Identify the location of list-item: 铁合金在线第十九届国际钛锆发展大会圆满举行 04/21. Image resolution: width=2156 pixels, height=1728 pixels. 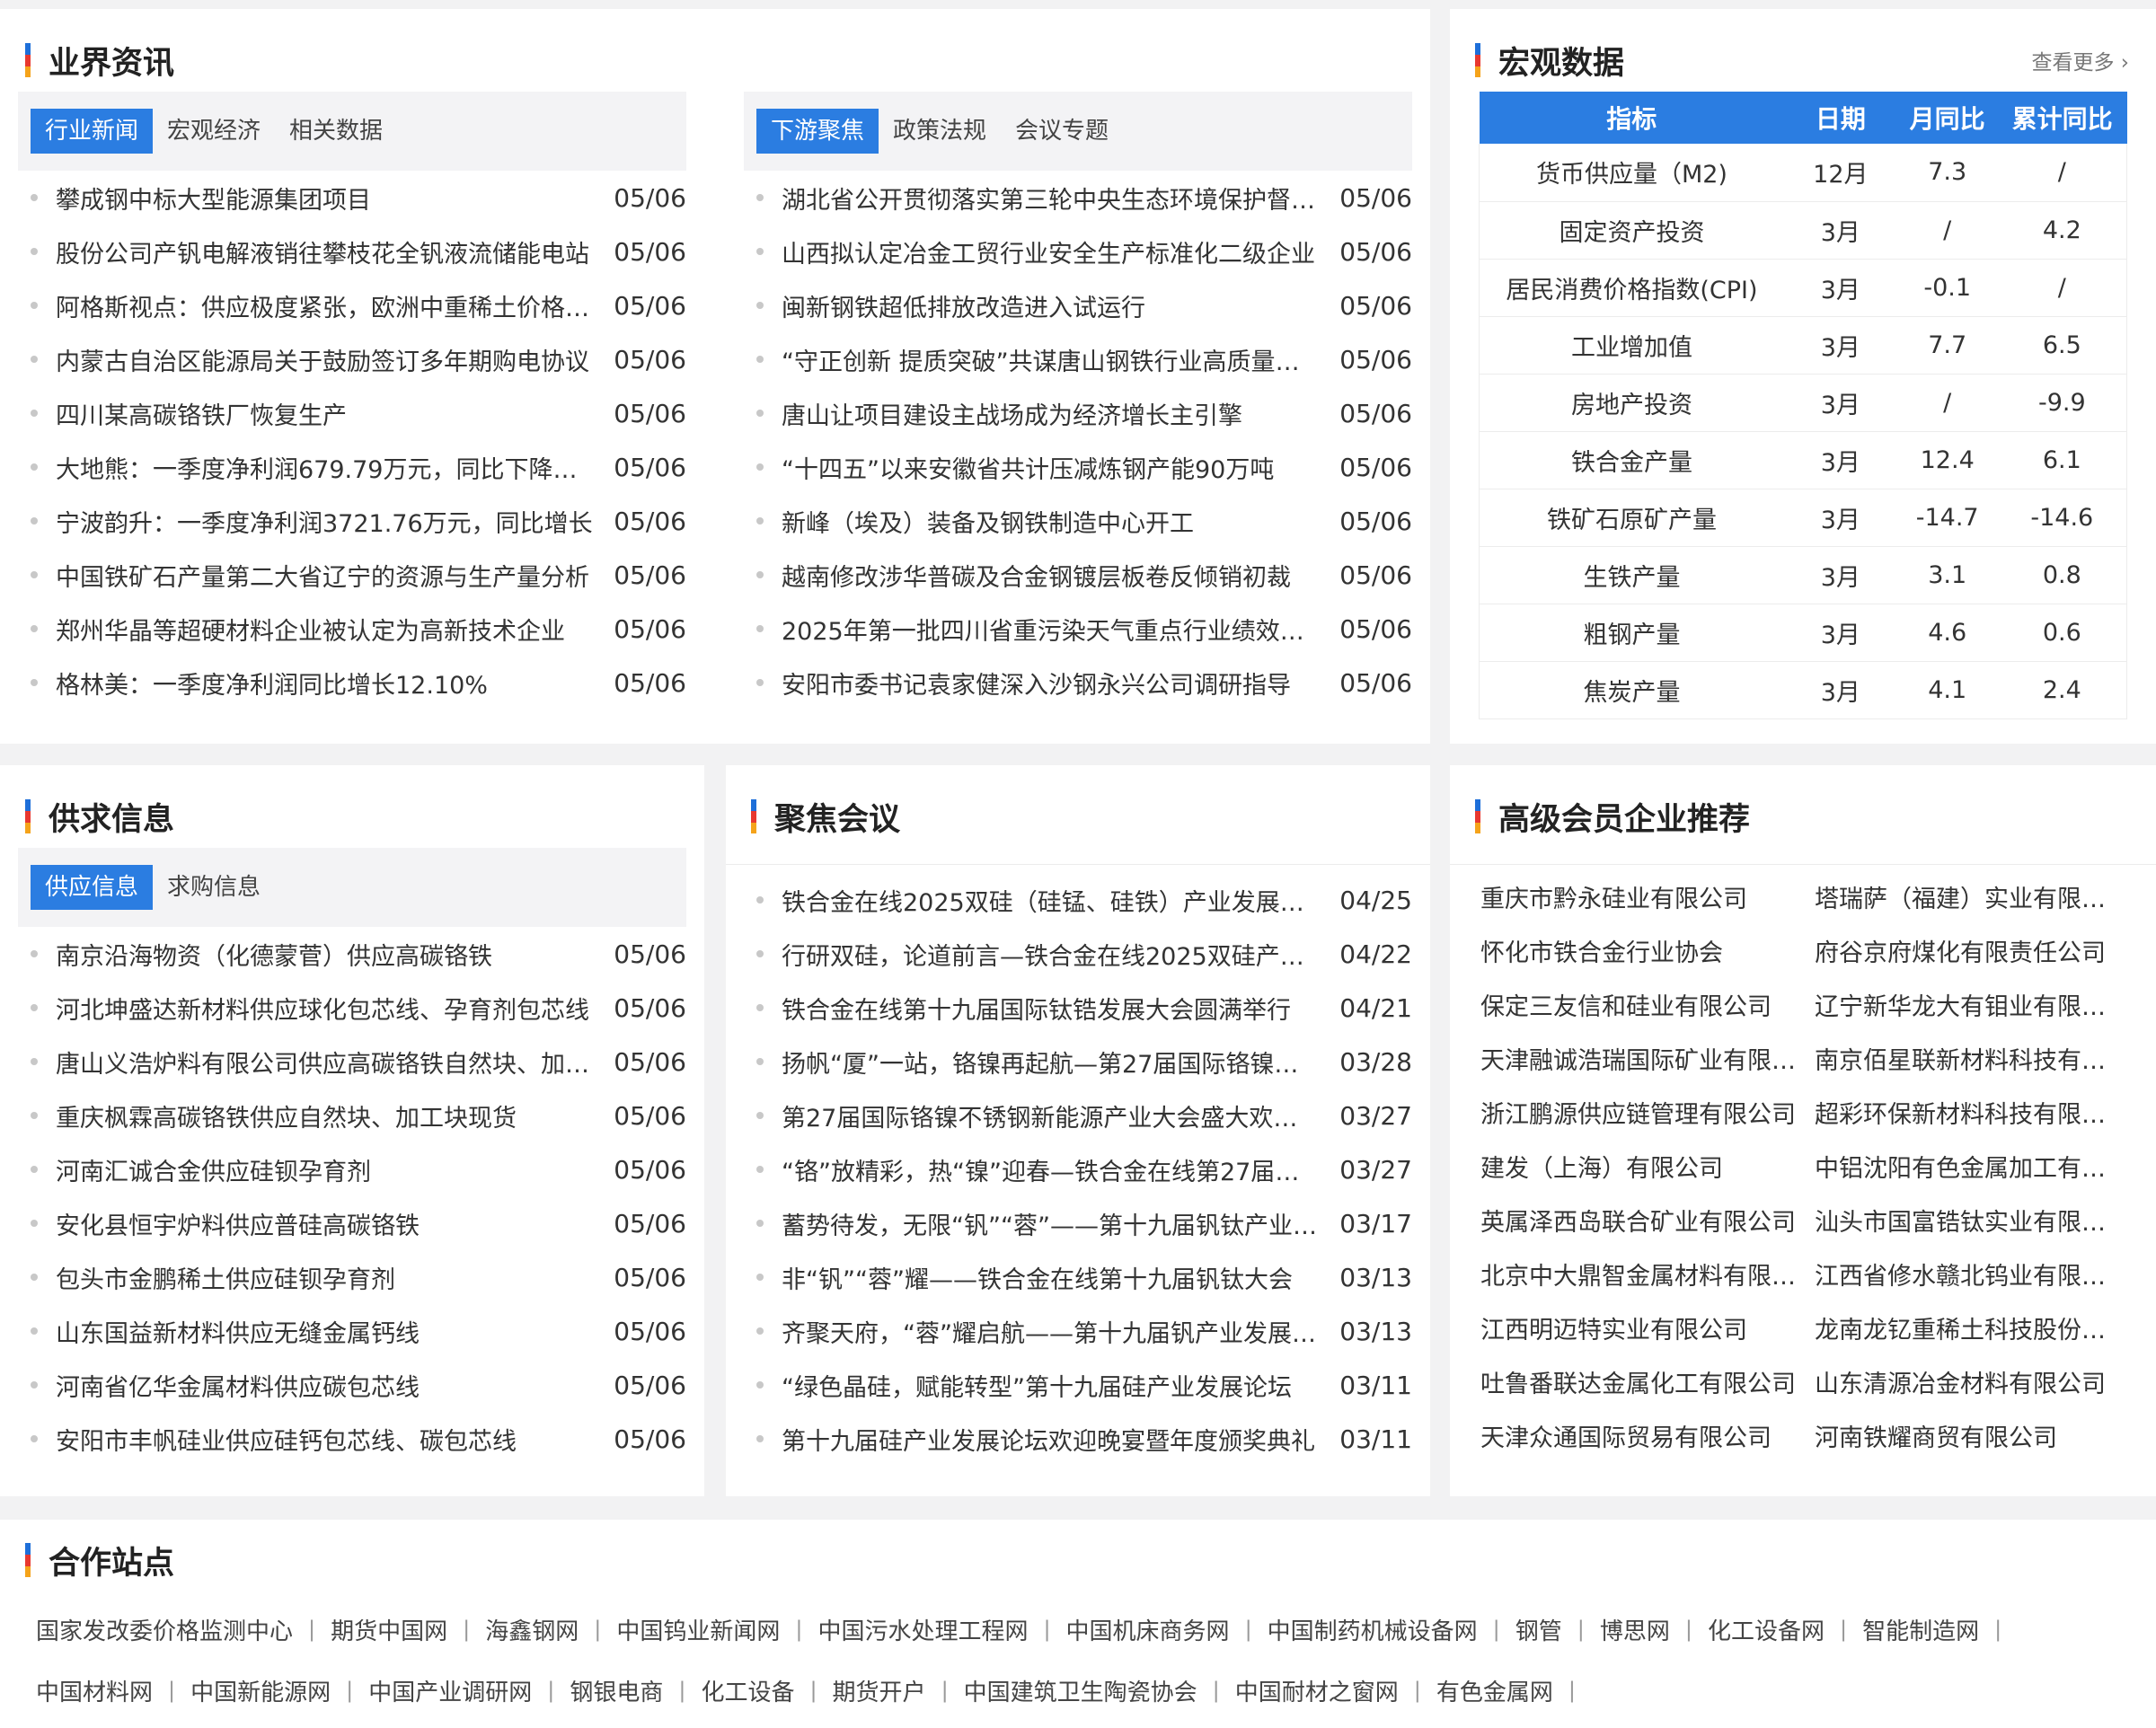
(1084, 1008).